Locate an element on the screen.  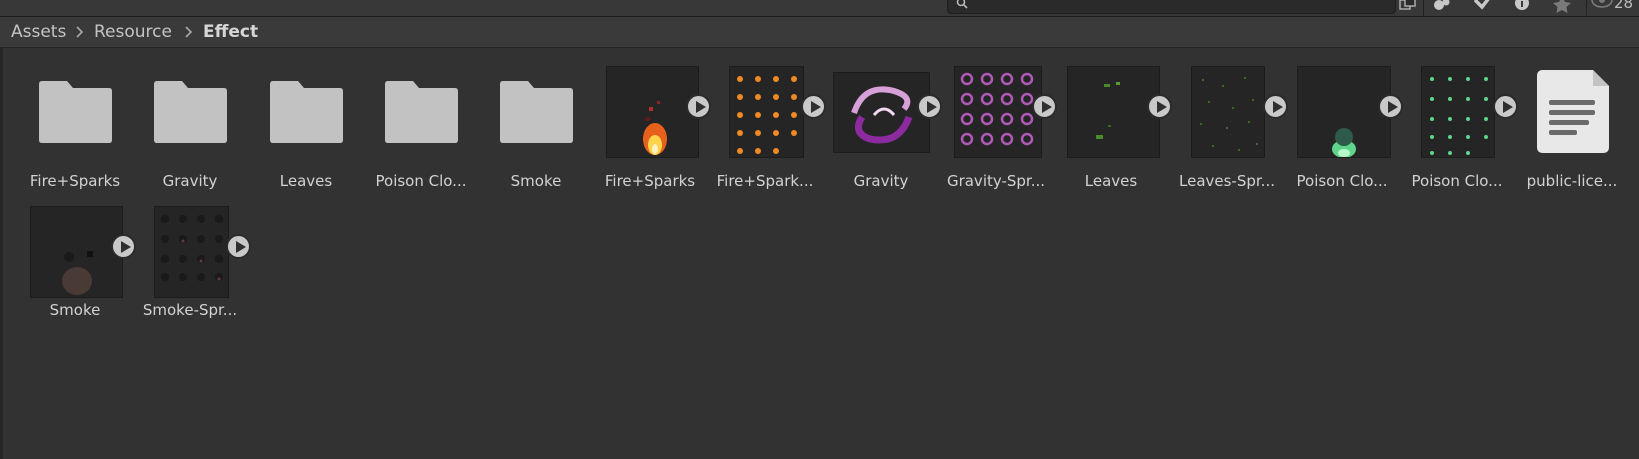
asset-item-folder: Smoke is located at coordinates (536, 133).